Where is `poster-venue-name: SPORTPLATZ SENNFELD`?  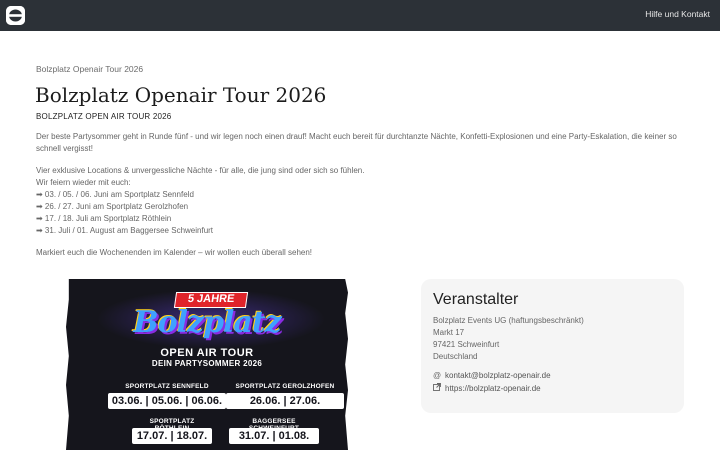 poster-venue-name: SPORTPLATZ SENNFELD is located at coordinates (167, 386).